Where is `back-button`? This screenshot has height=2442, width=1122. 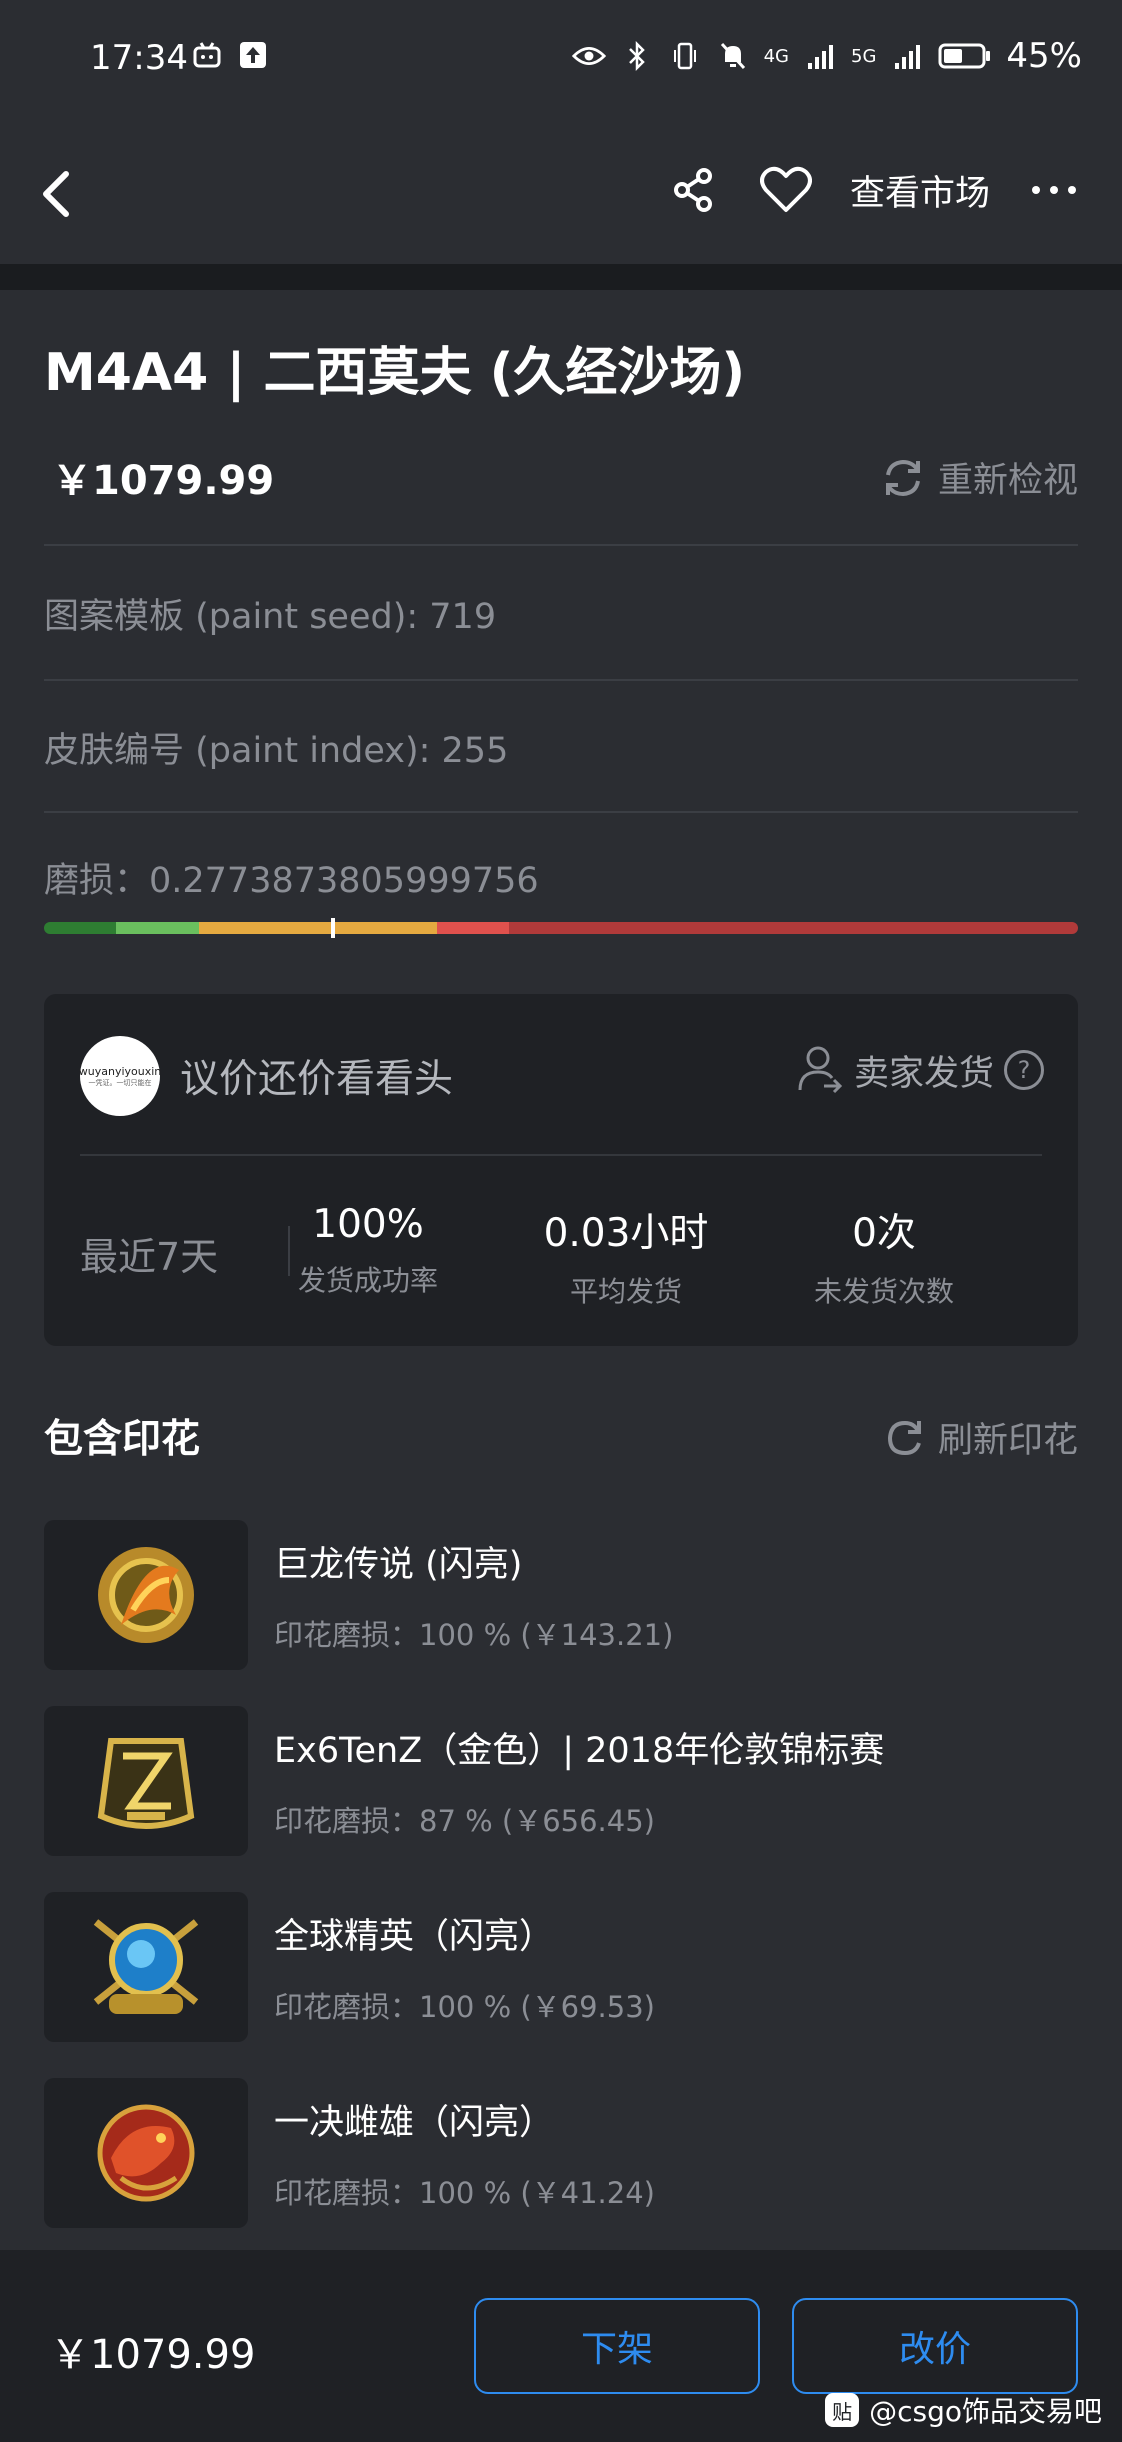
back-button is located at coordinates (58, 192).